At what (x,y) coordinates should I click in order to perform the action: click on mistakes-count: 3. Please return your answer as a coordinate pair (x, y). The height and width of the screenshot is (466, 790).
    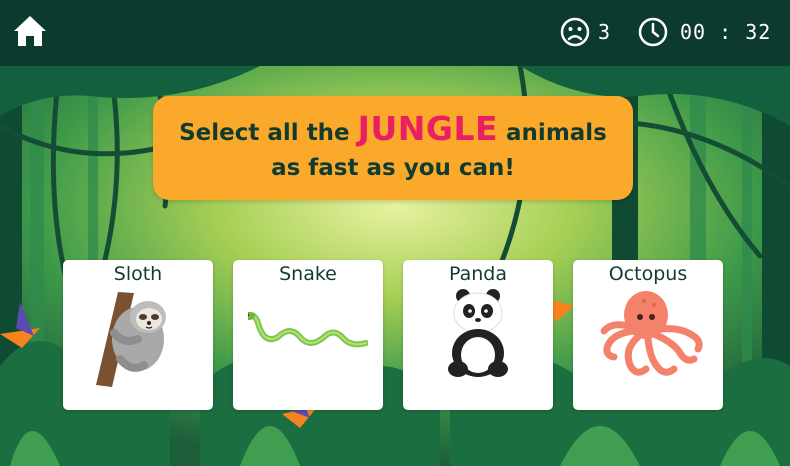
    Looking at the image, I should click on (604, 32).